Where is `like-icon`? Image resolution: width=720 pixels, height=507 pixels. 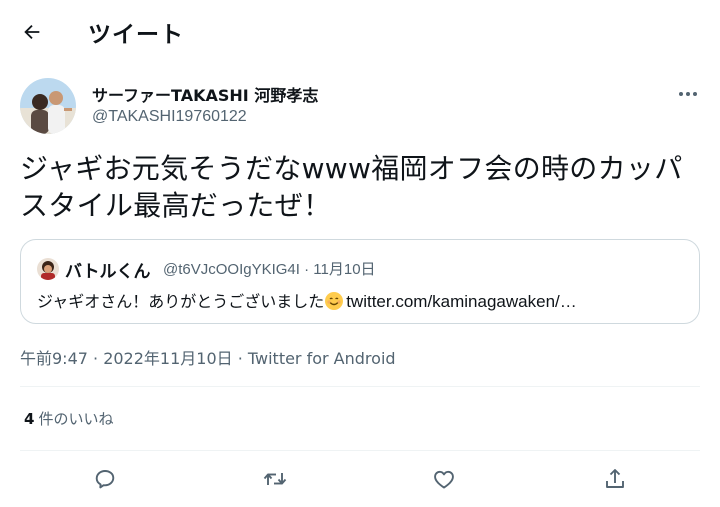
like-icon is located at coordinates (444, 479).